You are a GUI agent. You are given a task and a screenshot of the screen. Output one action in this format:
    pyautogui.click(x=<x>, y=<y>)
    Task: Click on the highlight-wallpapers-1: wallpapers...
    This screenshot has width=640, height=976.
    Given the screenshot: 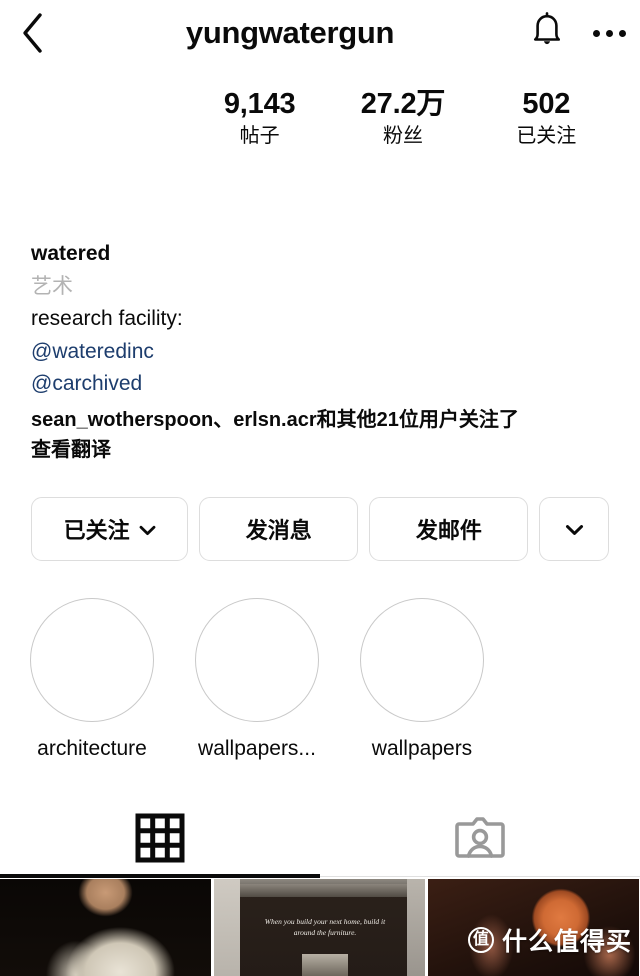 What is the action you would take?
    pyautogui.click(x=257, y=679)
    